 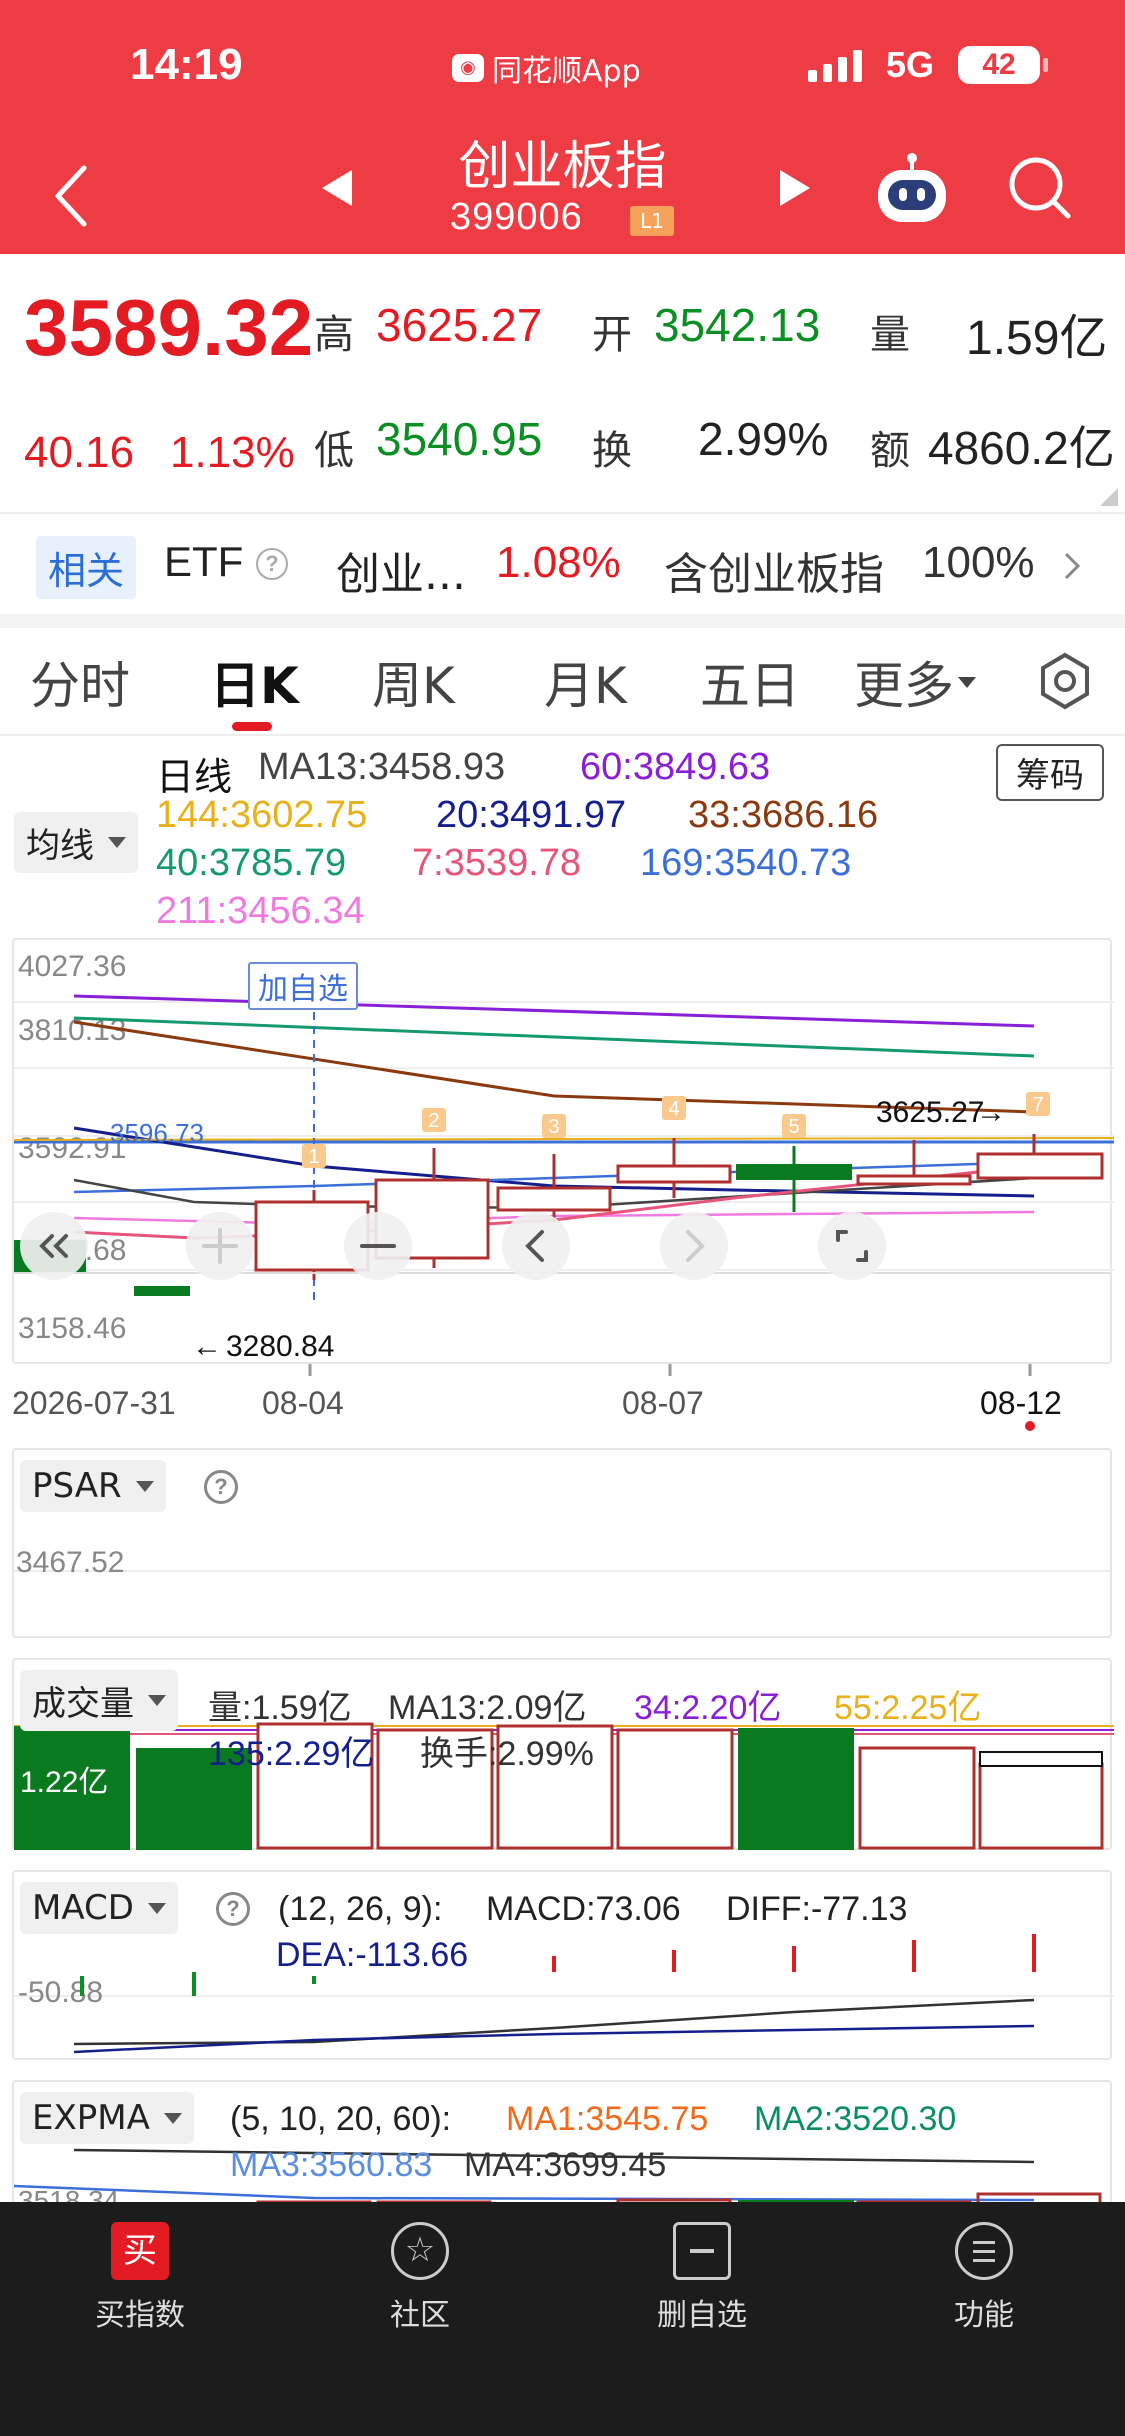 I want to click on remove-watchlist-label: 删自选, so click(x=702, y=2315).